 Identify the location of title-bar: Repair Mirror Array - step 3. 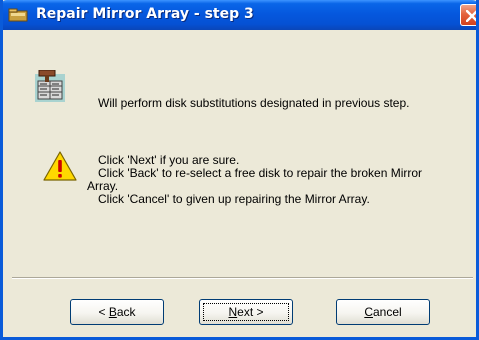
(239, 15).